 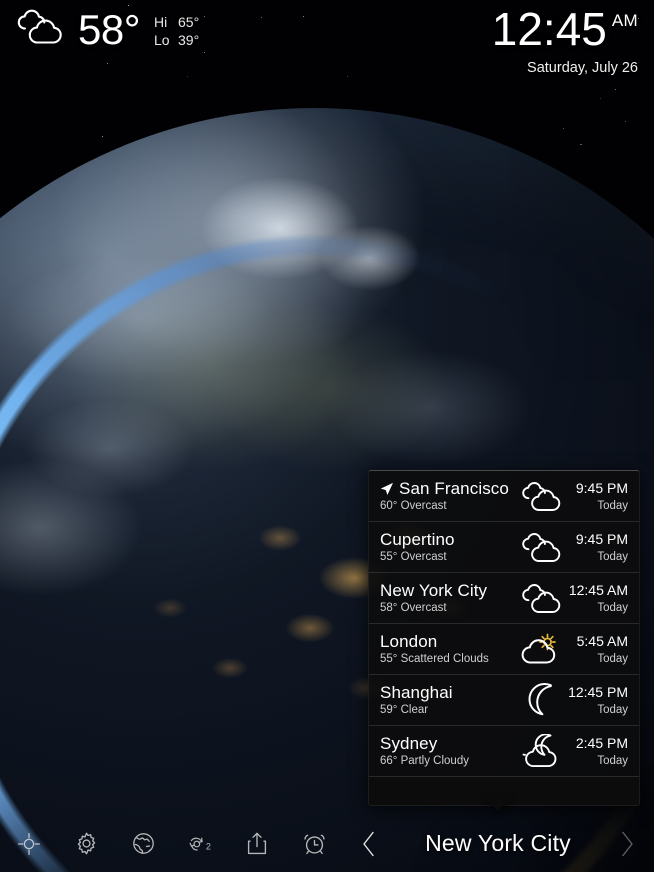 I want to click on city-local-time: 12:45 PM, so click(x=598, y=692).